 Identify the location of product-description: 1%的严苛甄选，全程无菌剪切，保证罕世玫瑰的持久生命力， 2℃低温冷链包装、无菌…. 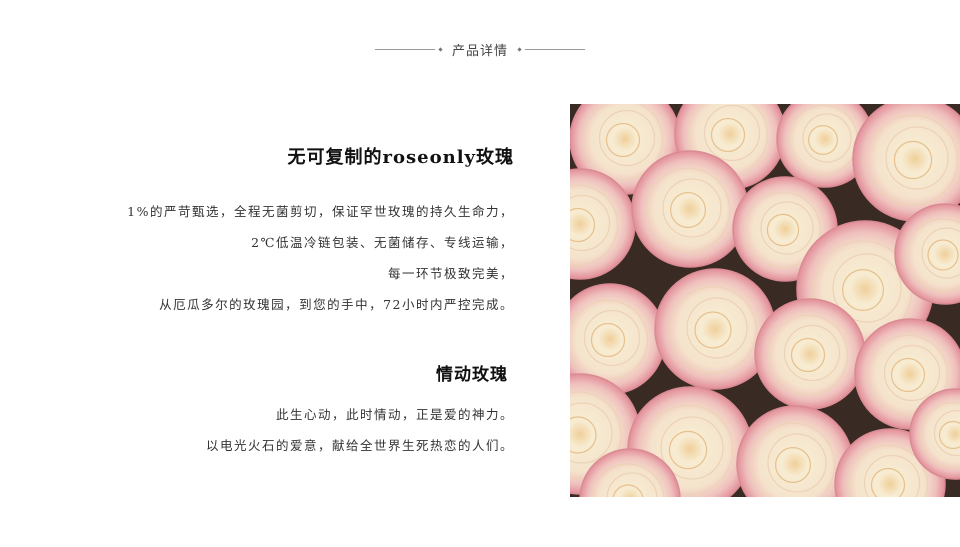
(287, 258).